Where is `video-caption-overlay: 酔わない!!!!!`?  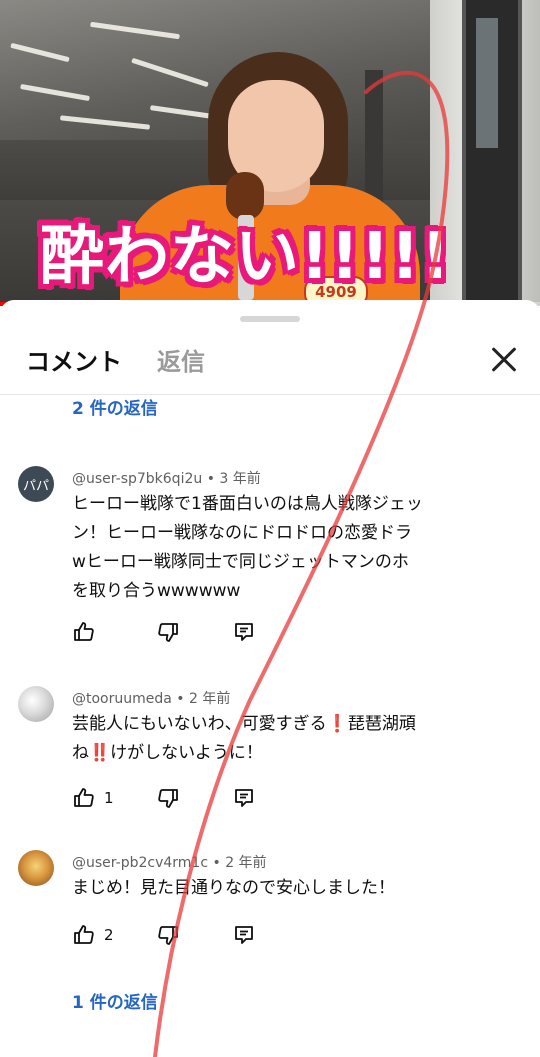
video-caption-overlay: 酔わない!!!!! is located at coordinates (245, 257).